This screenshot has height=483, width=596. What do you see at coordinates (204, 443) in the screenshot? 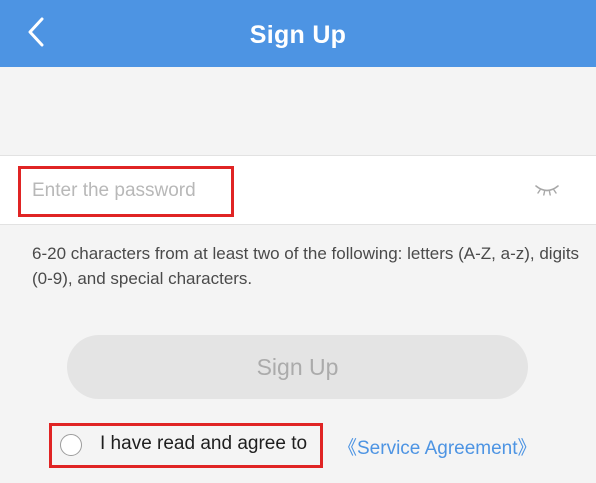
I see `agreement-text: I have read and agree to` at bounding box center [204, 443].